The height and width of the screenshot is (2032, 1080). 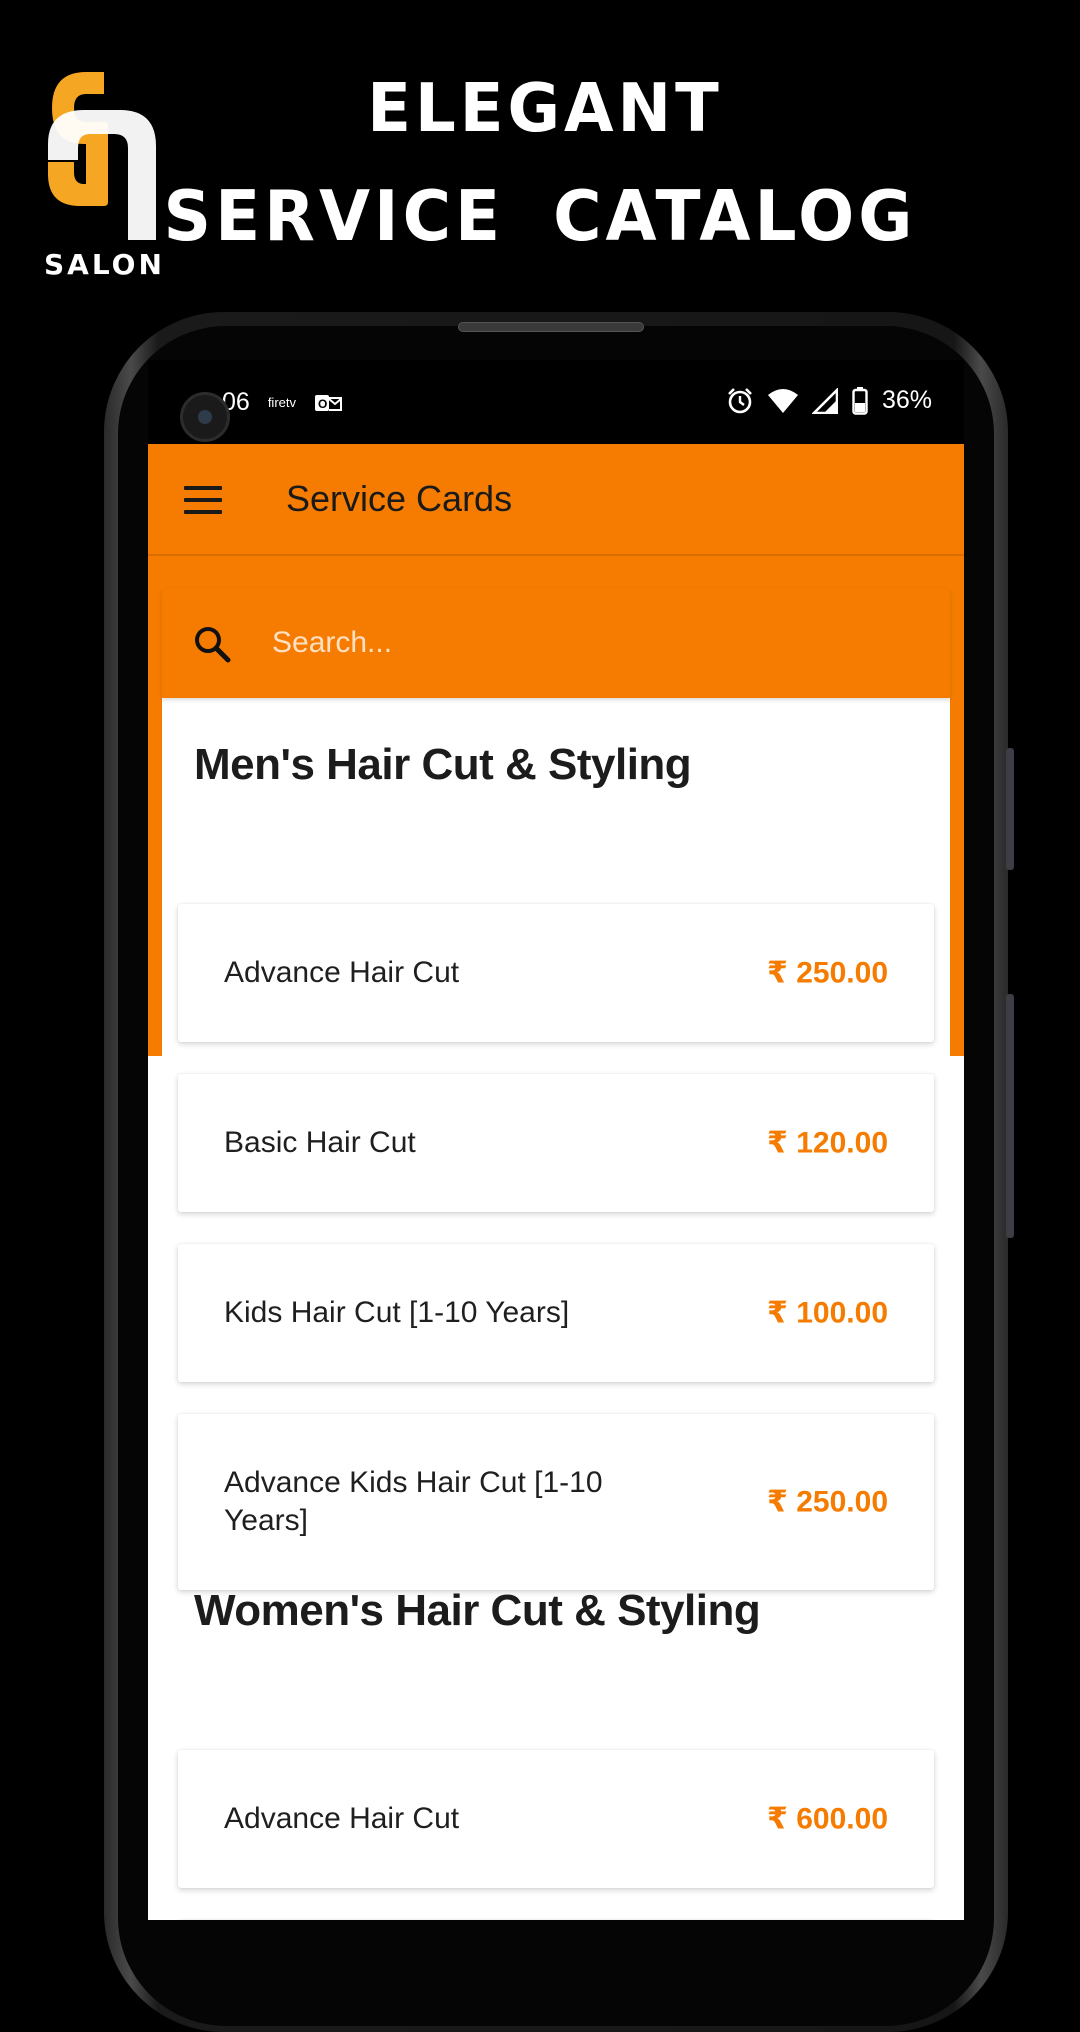 What do you see at coordinates (205, 417) in the screenshot?
I see `front-camera` at bounding box center [205, 417].